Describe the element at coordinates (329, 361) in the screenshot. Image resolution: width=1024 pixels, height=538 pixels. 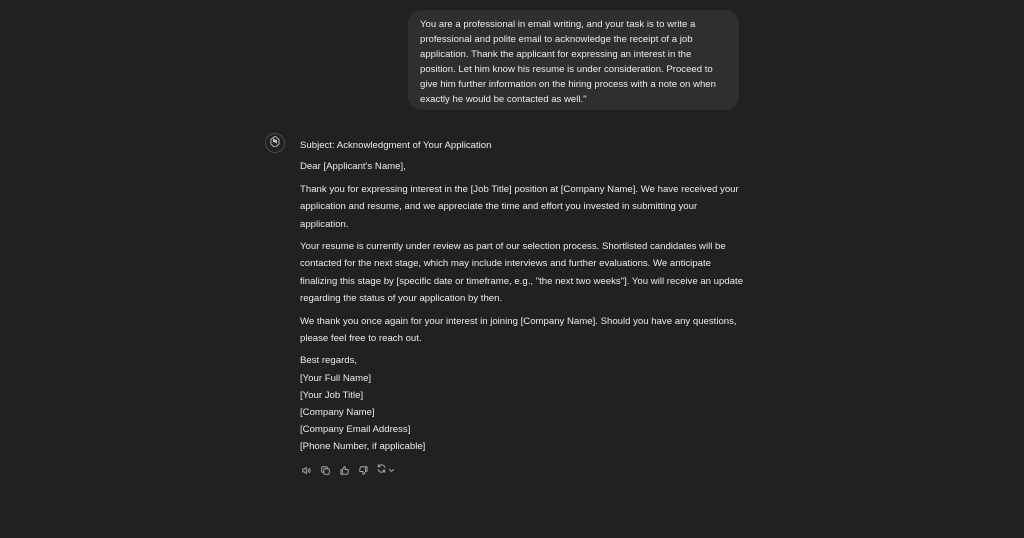
I see `signoff-line: Best regards,` at that location.